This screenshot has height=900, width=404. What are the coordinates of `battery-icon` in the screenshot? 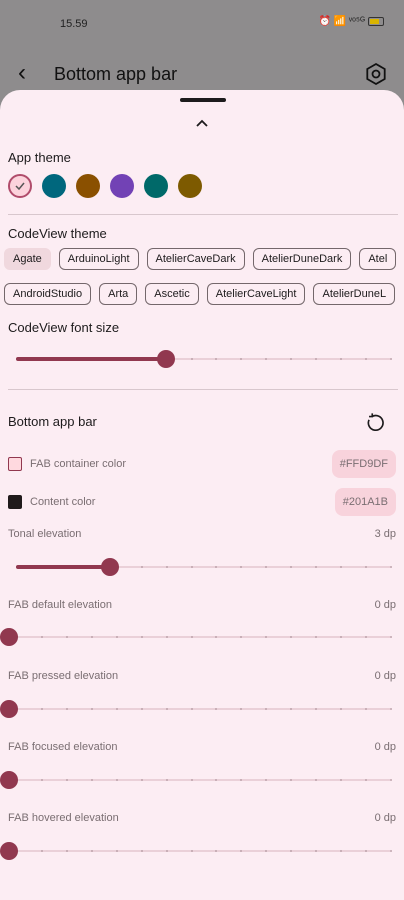 It's located at (376, 21).